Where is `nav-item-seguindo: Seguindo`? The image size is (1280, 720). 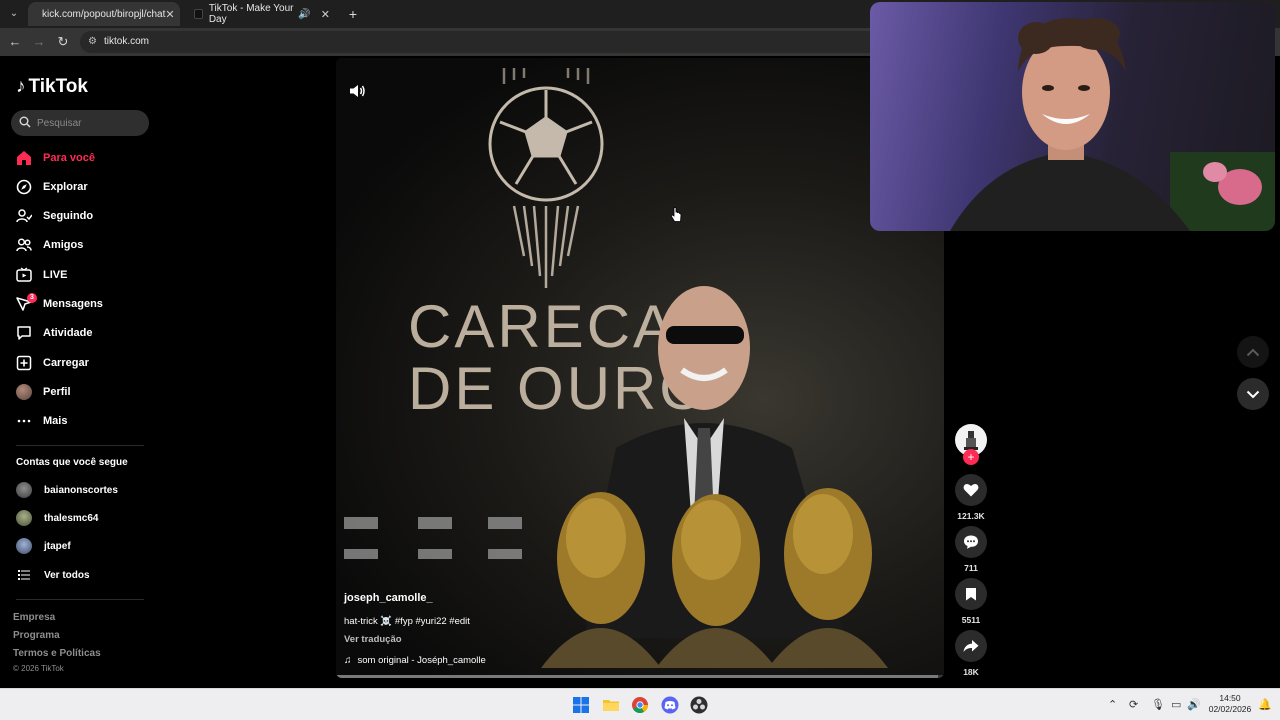 nav-item-seguindo: Seguindo is located at coordinates (54, 216).